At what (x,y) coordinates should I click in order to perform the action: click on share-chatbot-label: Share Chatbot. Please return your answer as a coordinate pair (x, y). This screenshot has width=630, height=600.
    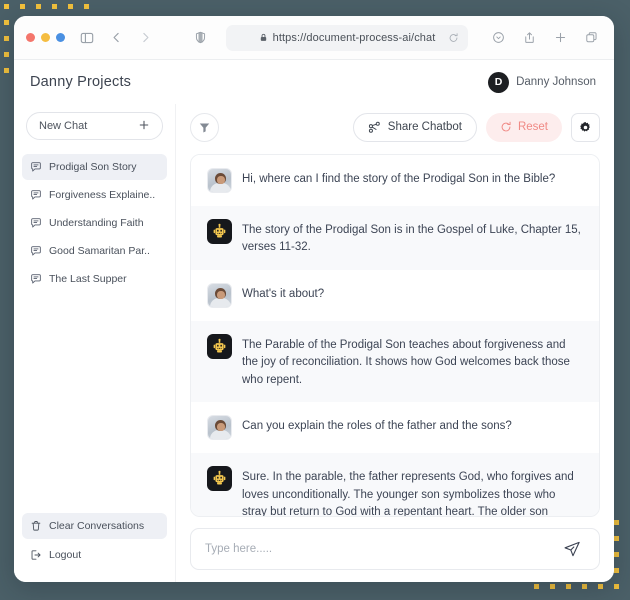
    Looking at the image, I should click on (424, 127).